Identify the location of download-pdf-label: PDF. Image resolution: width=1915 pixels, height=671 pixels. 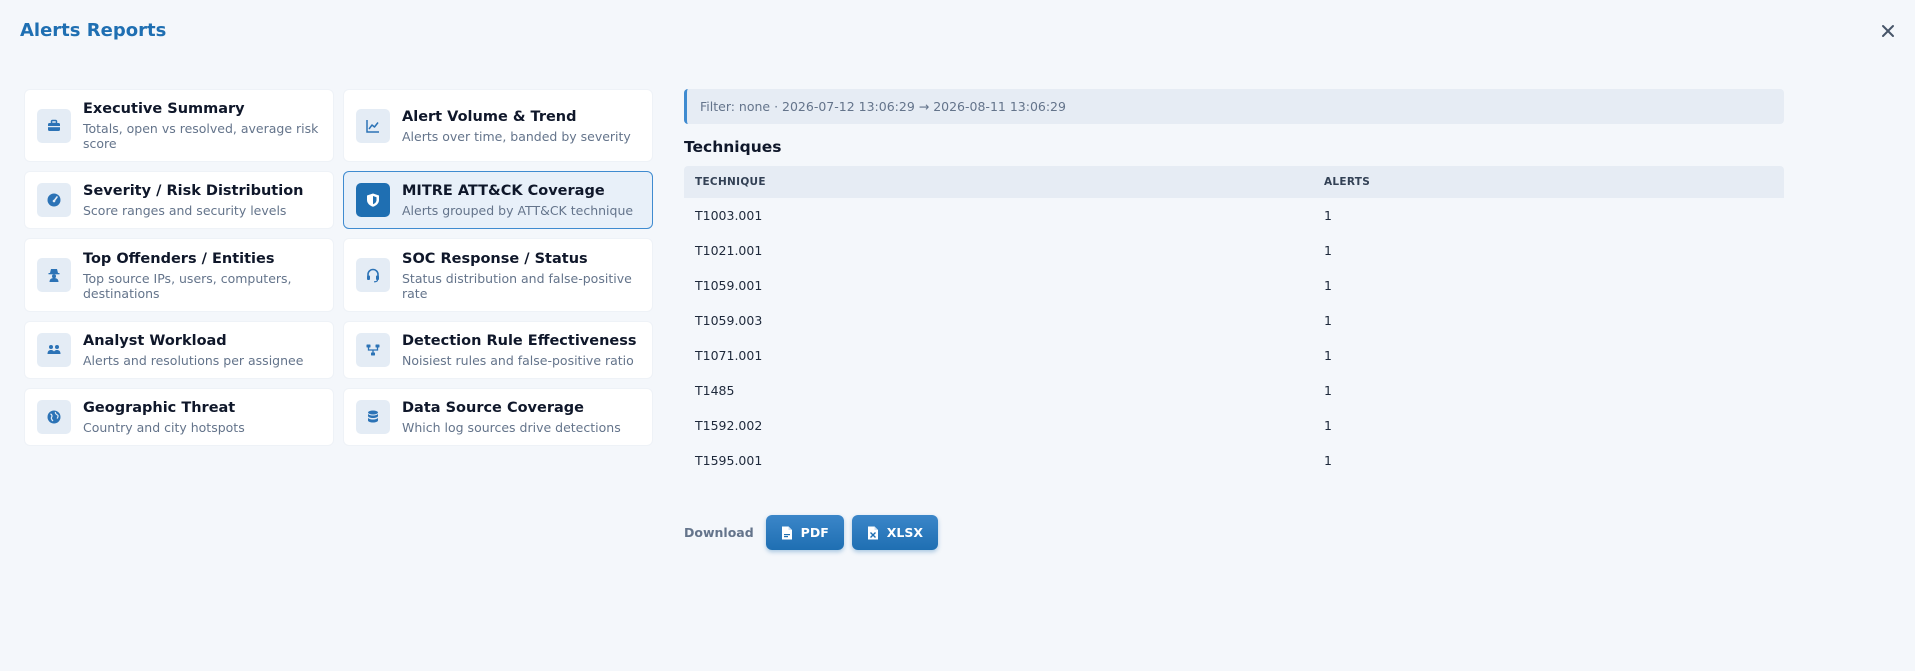
(814, 532).